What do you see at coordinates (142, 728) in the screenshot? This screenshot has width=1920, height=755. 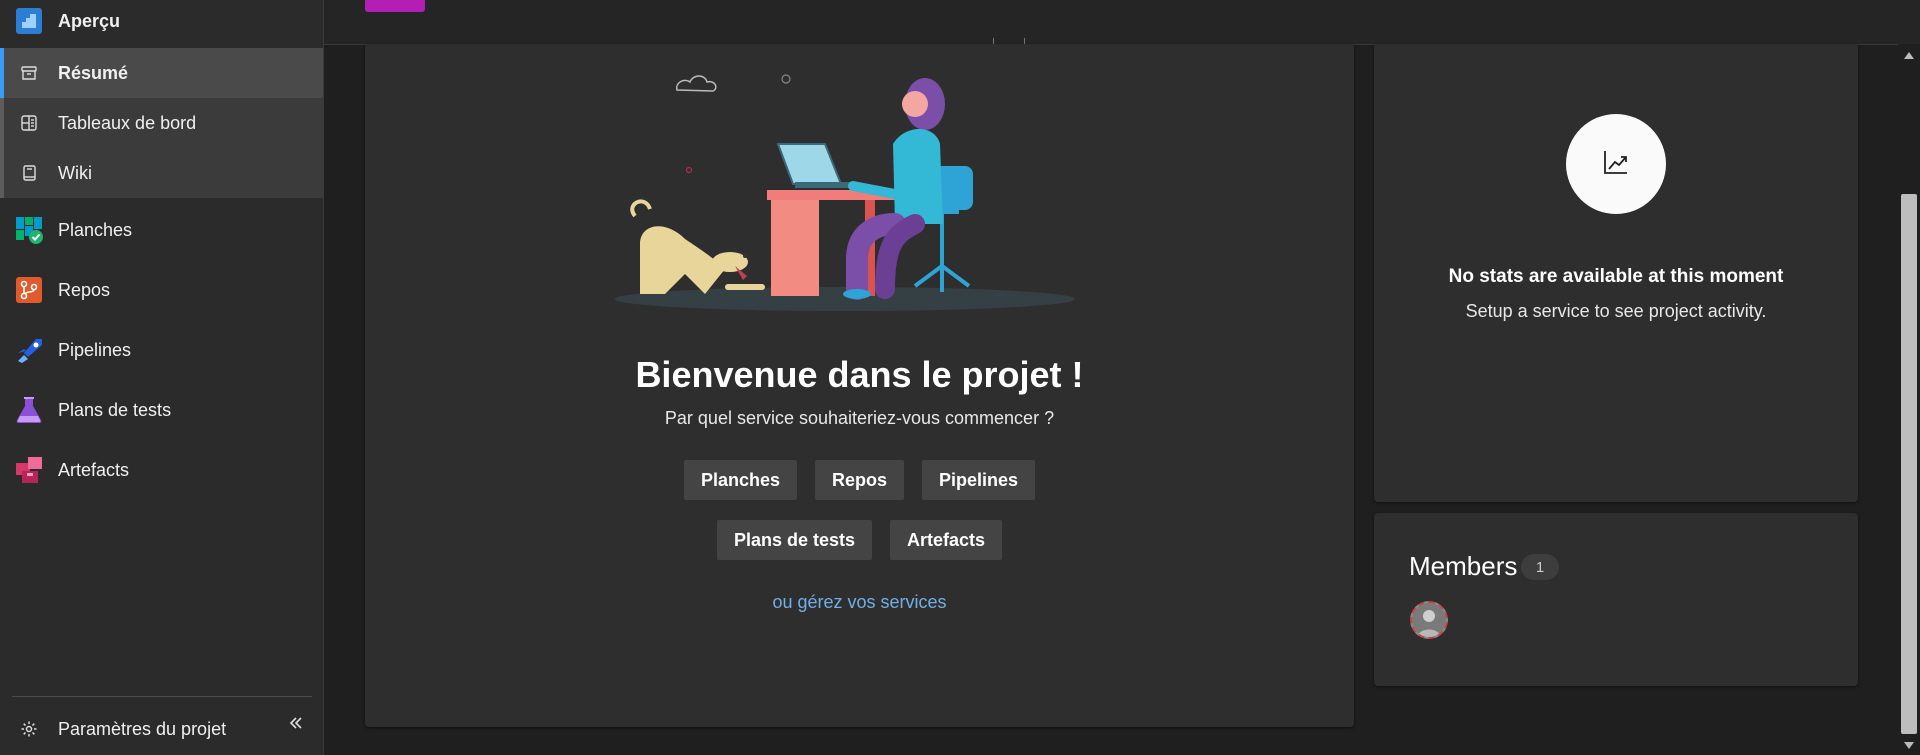 I see `settings-label: Paramètres du projet` at bounding box center [142, 728].